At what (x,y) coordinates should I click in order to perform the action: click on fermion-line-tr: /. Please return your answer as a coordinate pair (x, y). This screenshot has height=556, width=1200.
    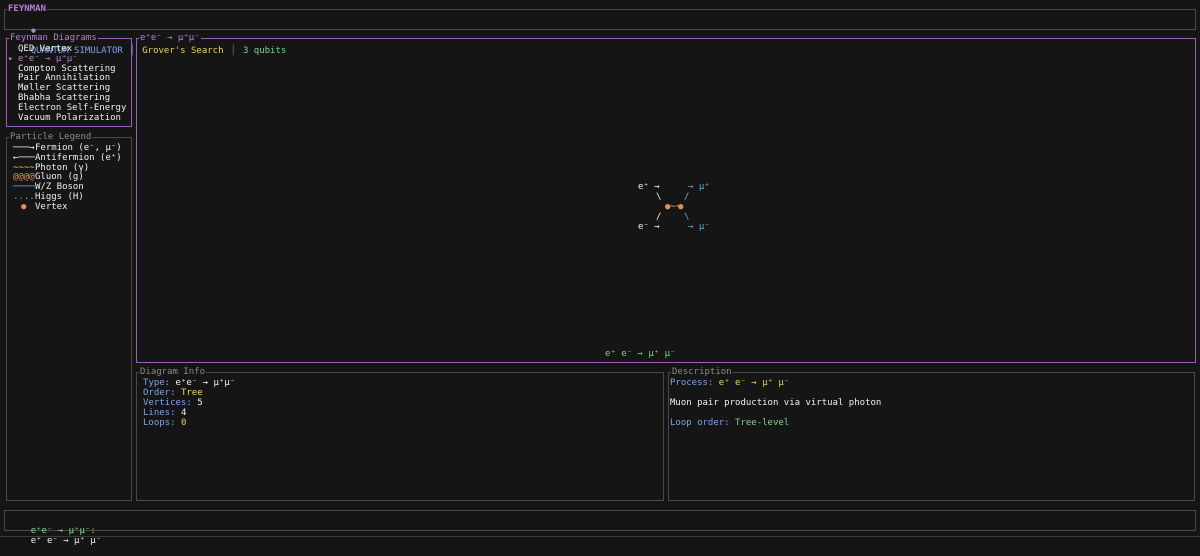
    Looking at the image, I should click on (687, 197).